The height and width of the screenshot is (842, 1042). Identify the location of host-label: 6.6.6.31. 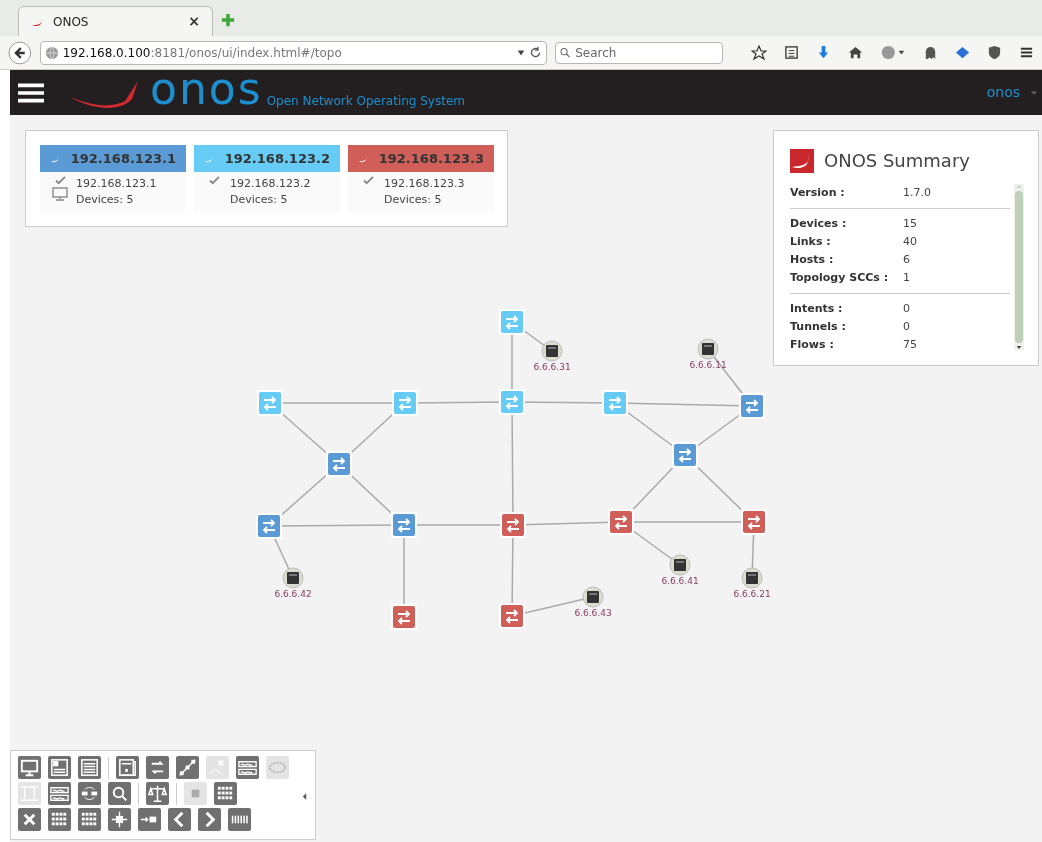
(552, 367).